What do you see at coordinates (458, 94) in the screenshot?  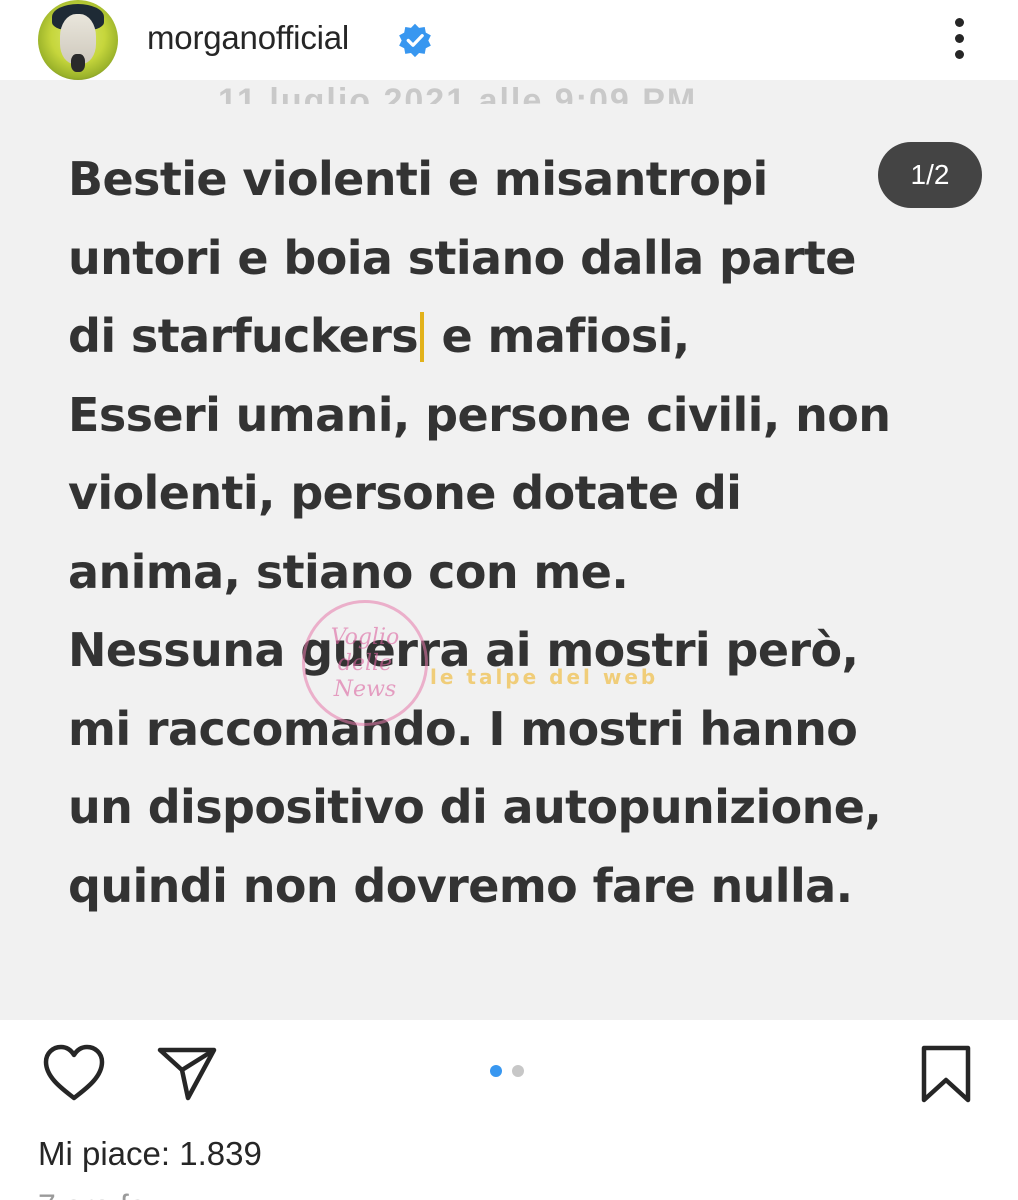 I see `post-date-cutoff: 11 luglio 2021 alle 9:09 PM` at bounding box center [458, 94].